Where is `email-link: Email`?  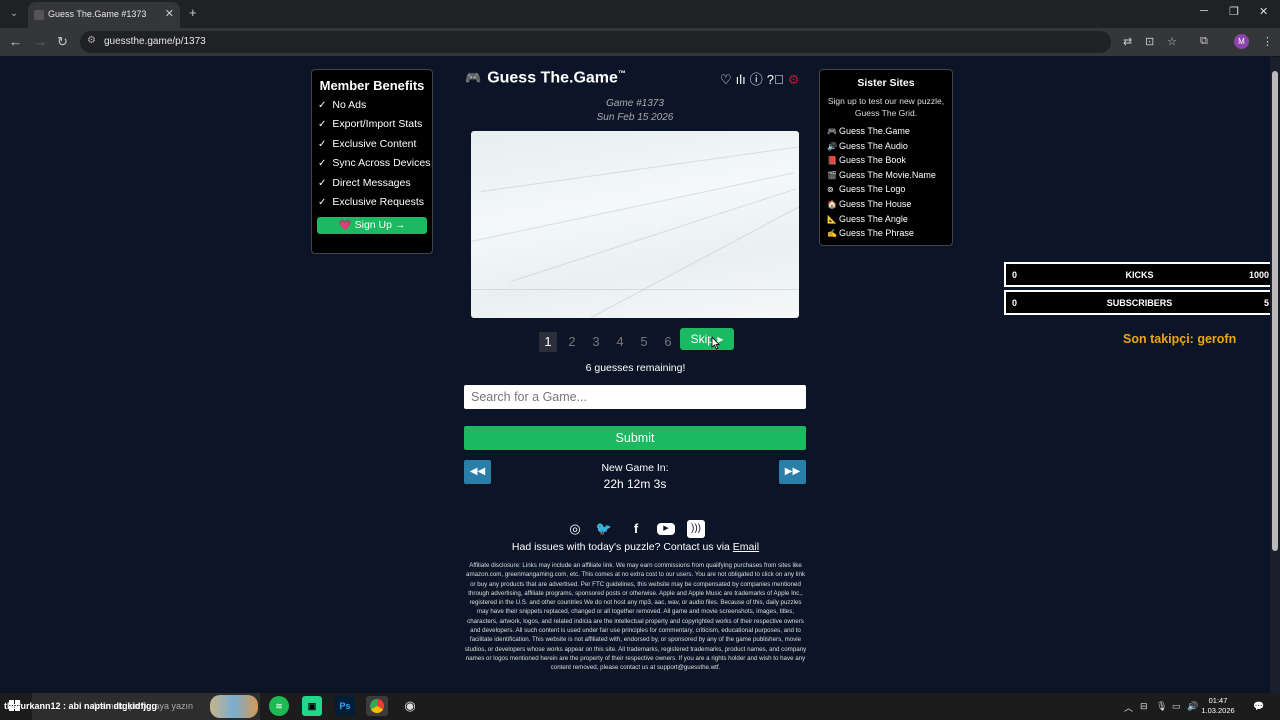 email-link: Email is located at coordinates (746, 547).